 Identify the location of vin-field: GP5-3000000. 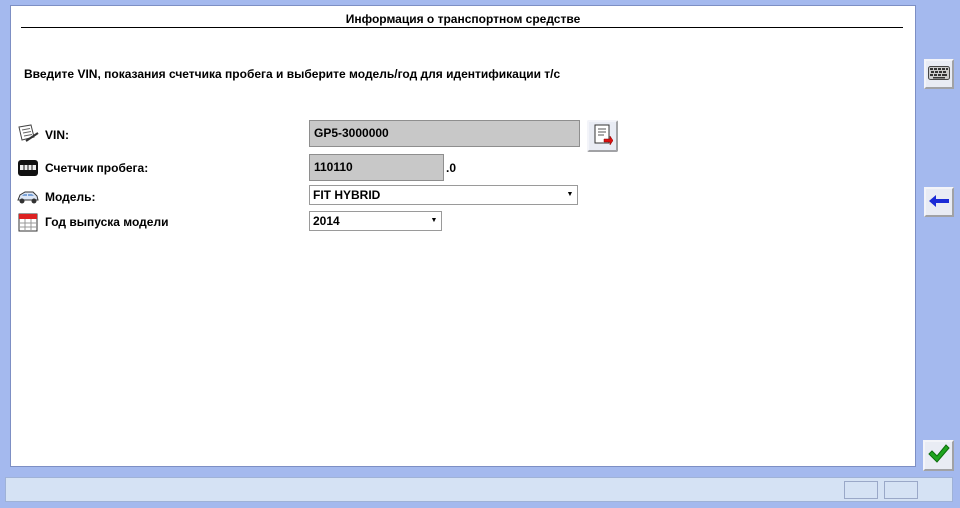
(444, 133).